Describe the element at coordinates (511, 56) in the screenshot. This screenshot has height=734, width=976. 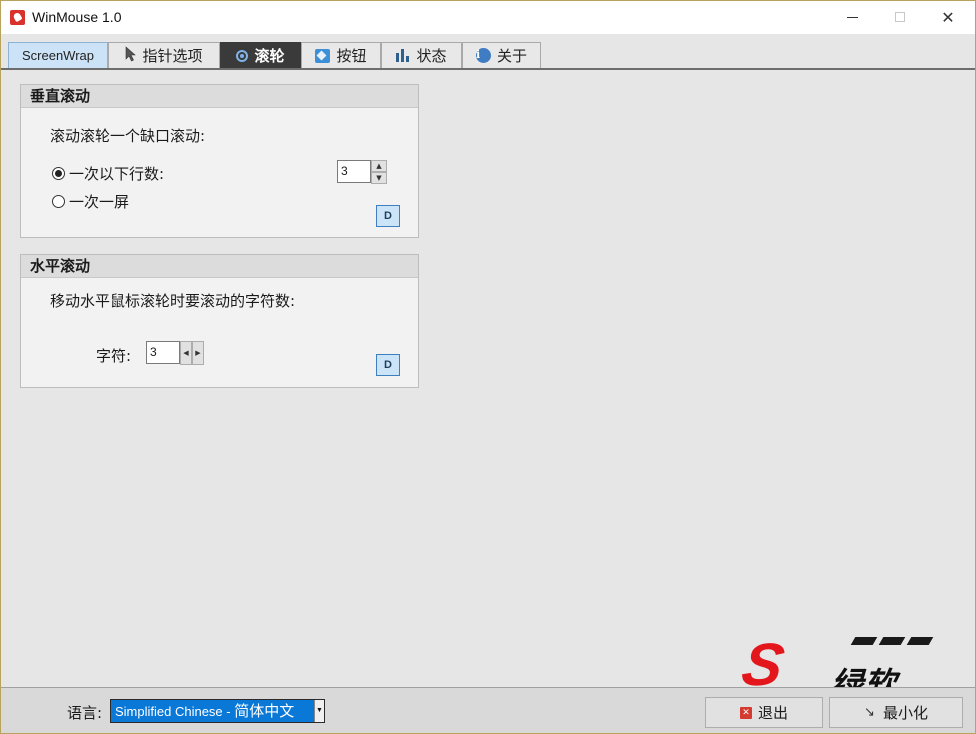
I see `tab-label: 关于` at that location.